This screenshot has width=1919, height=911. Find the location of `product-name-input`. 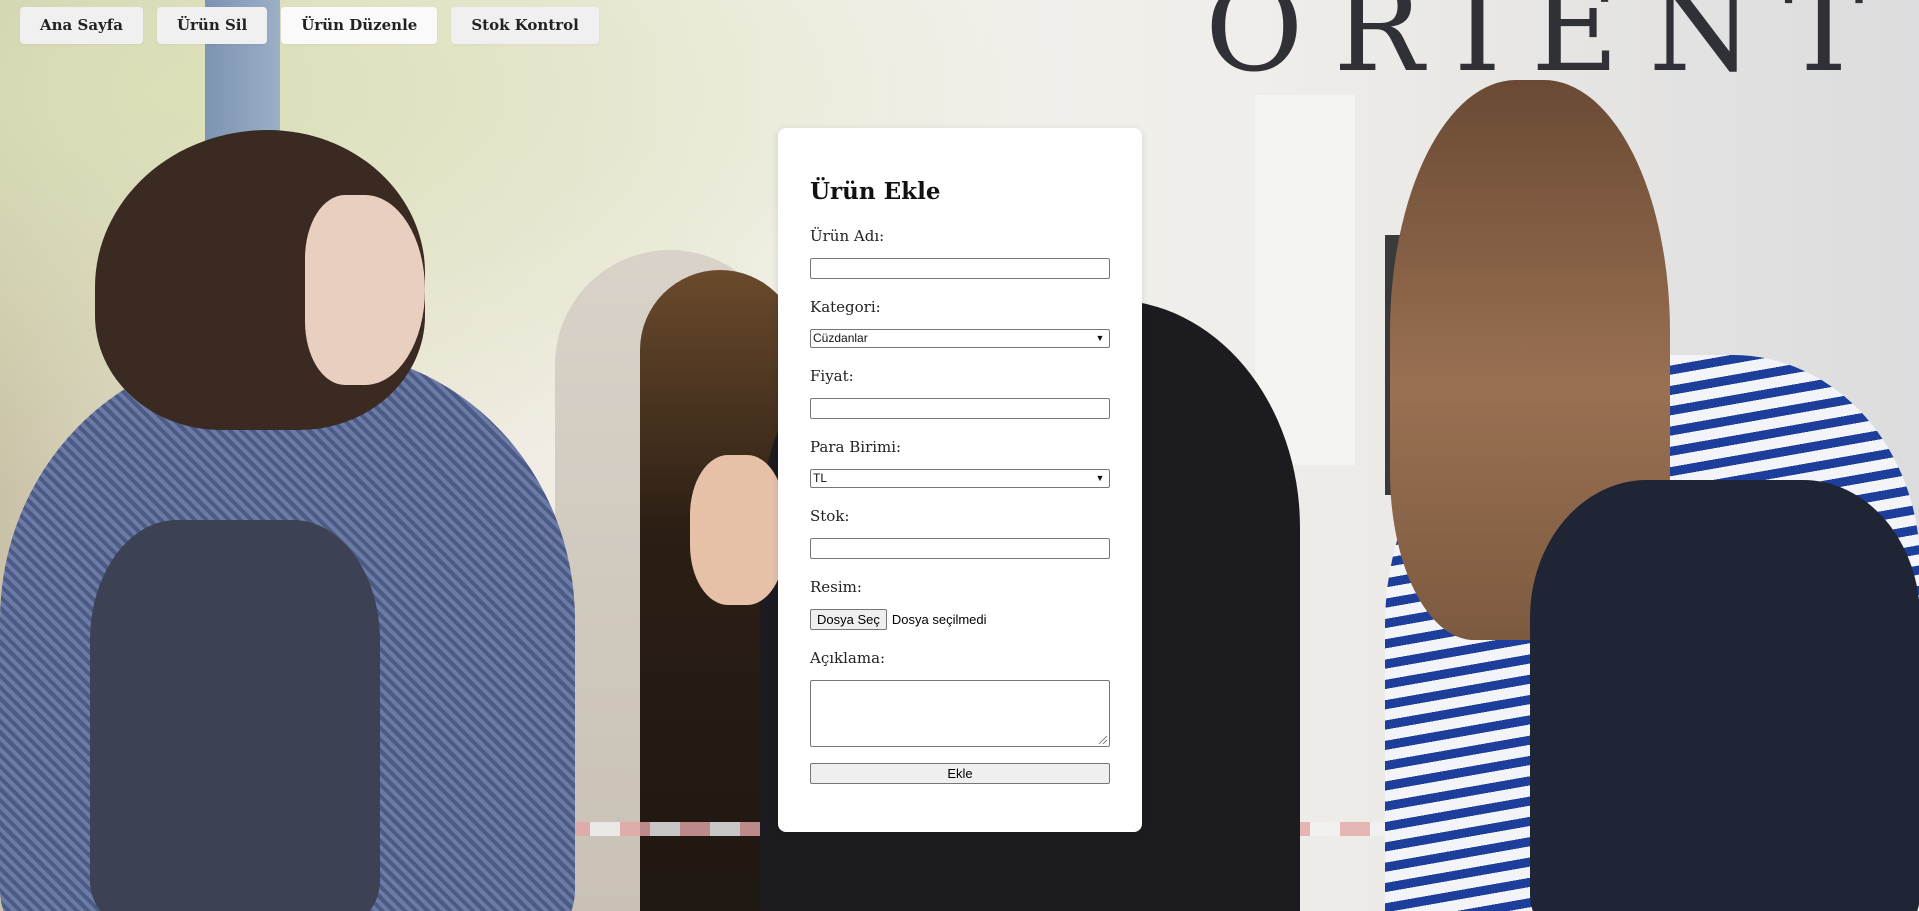

product-name-input is located at coordinates (960, 268).